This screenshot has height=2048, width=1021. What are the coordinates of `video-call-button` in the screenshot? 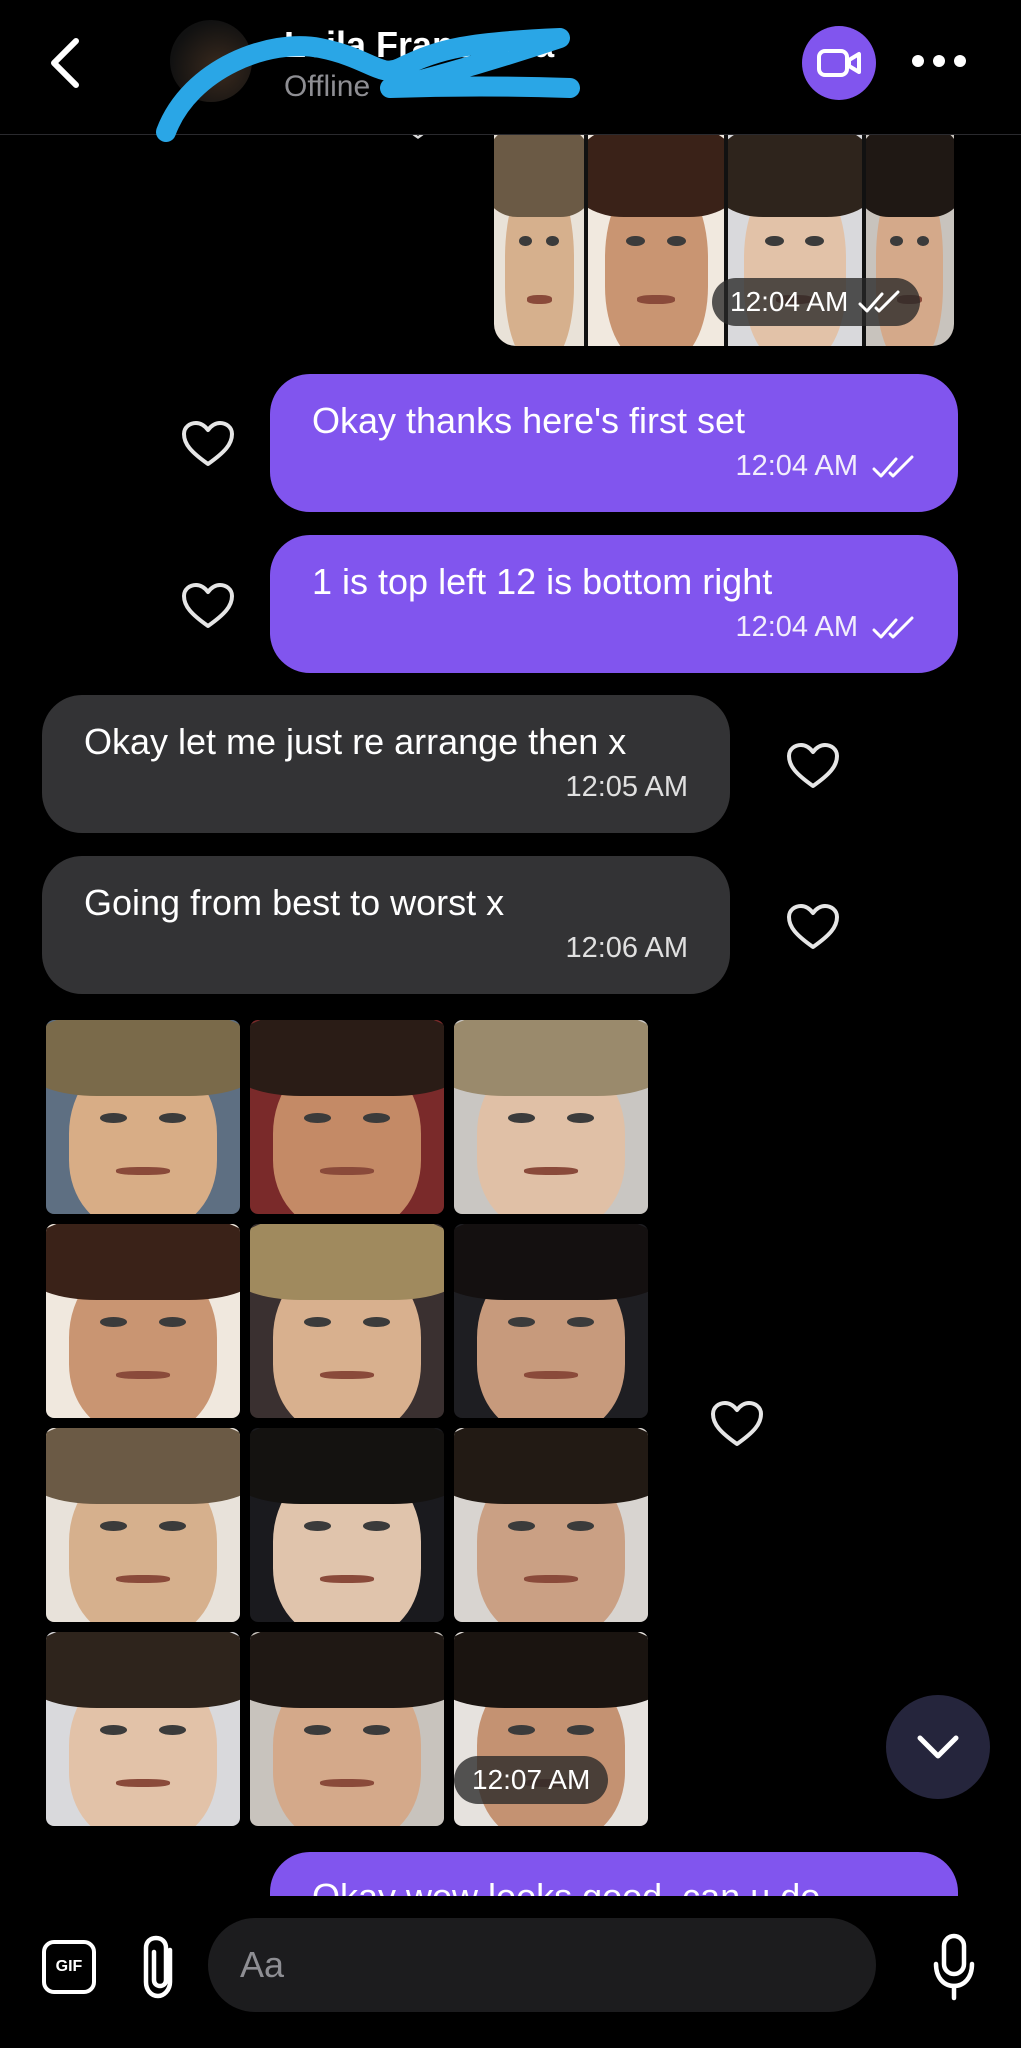 It's located at (839, 63).